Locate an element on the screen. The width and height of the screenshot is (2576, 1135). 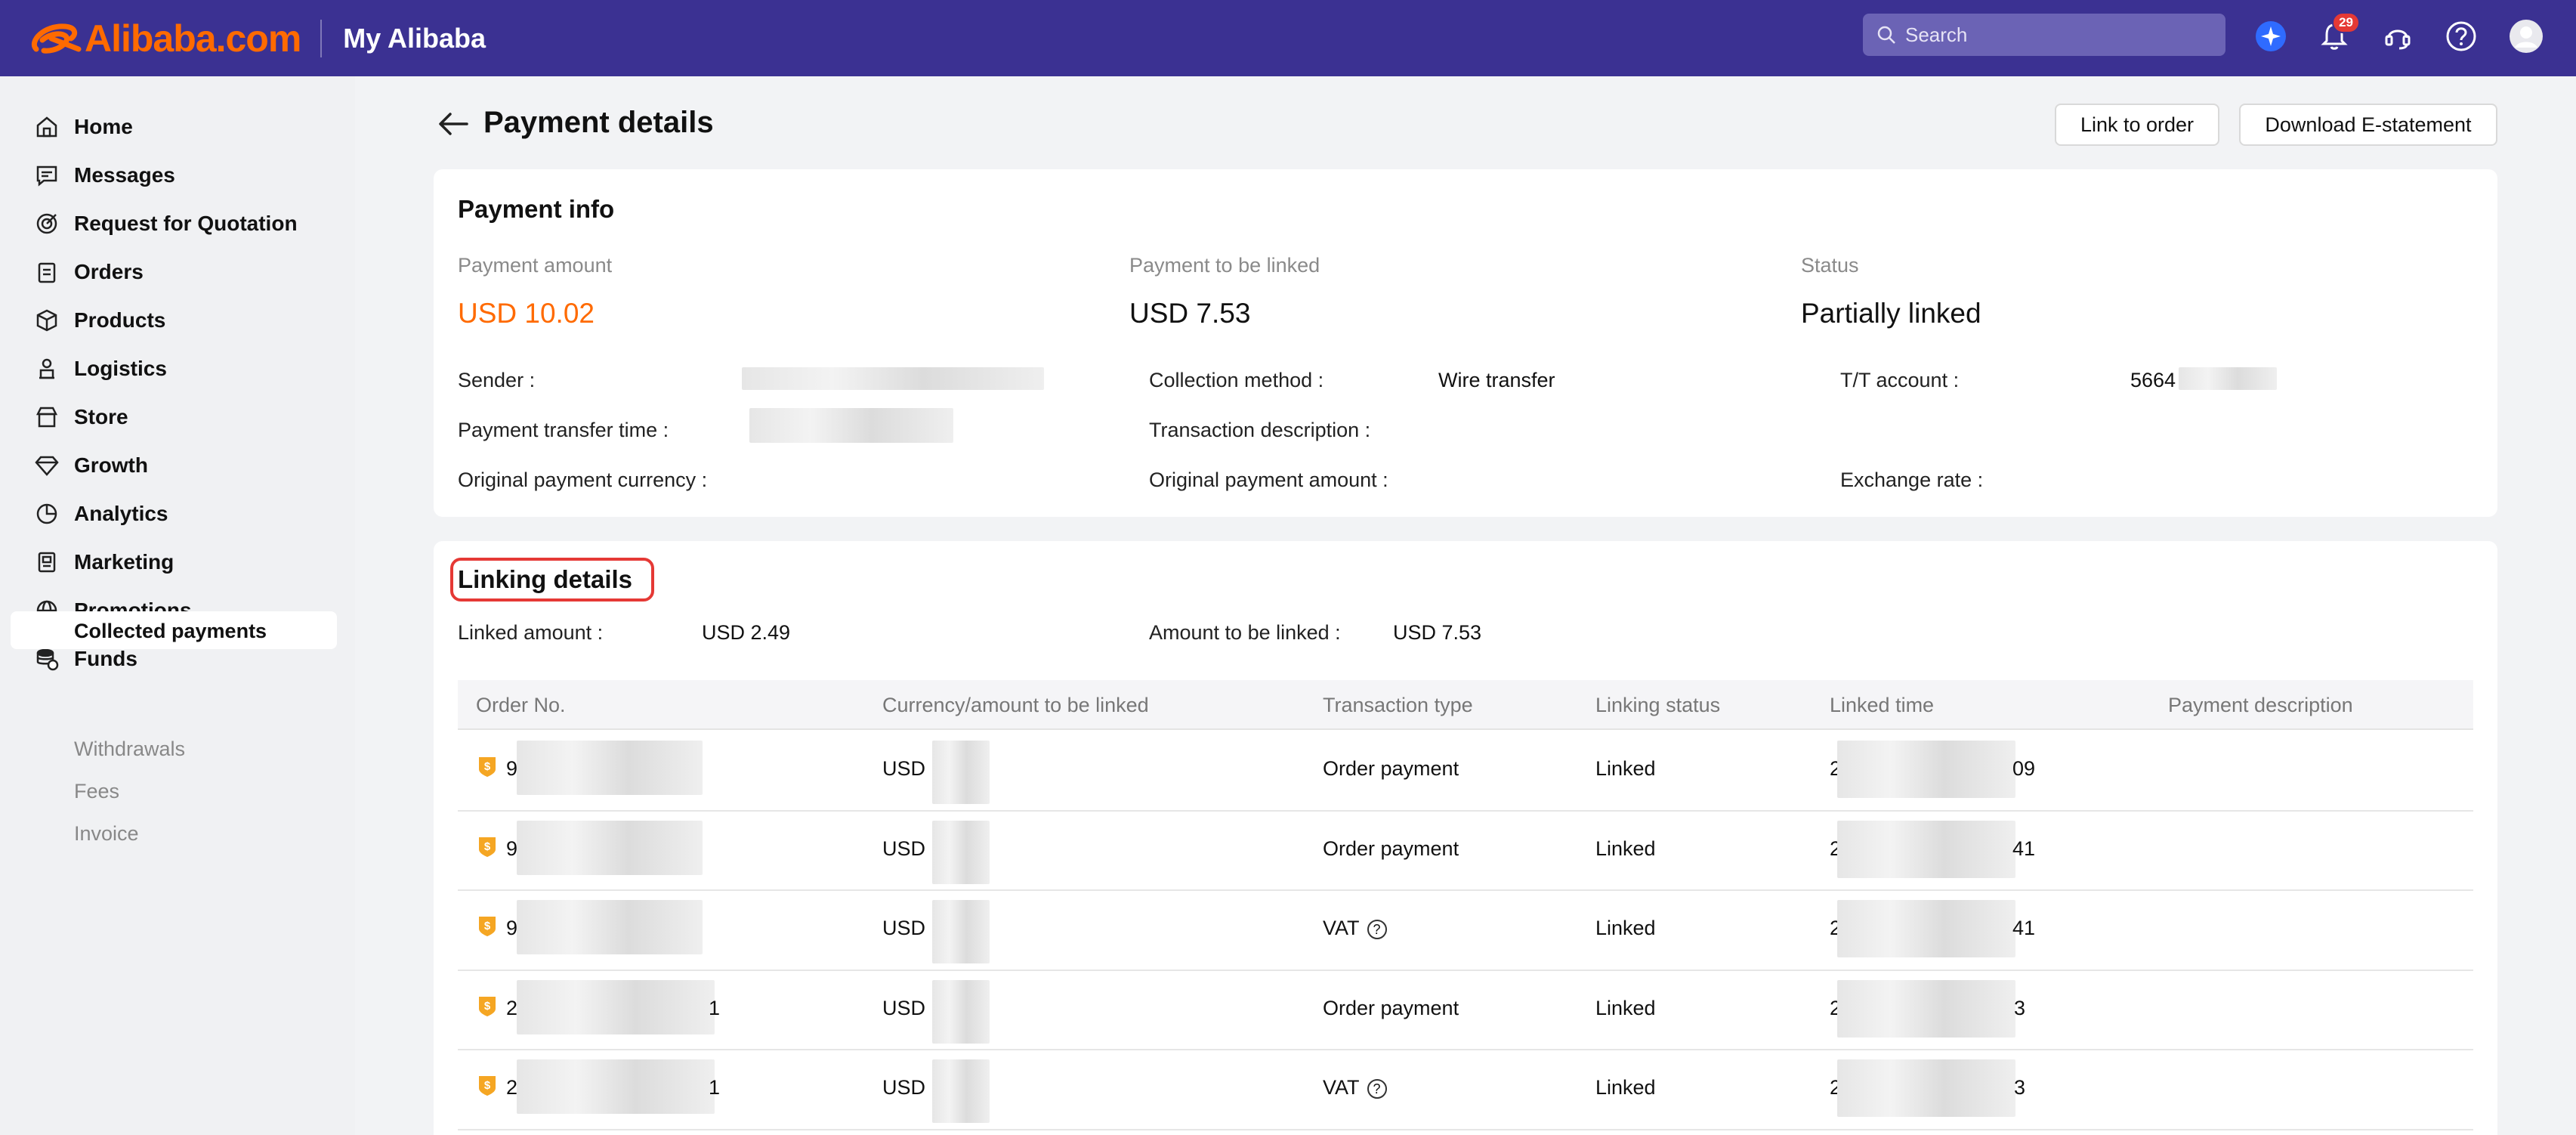
sidebar-sub-item-invoice: Invoice is located at coordinates (106, 834).